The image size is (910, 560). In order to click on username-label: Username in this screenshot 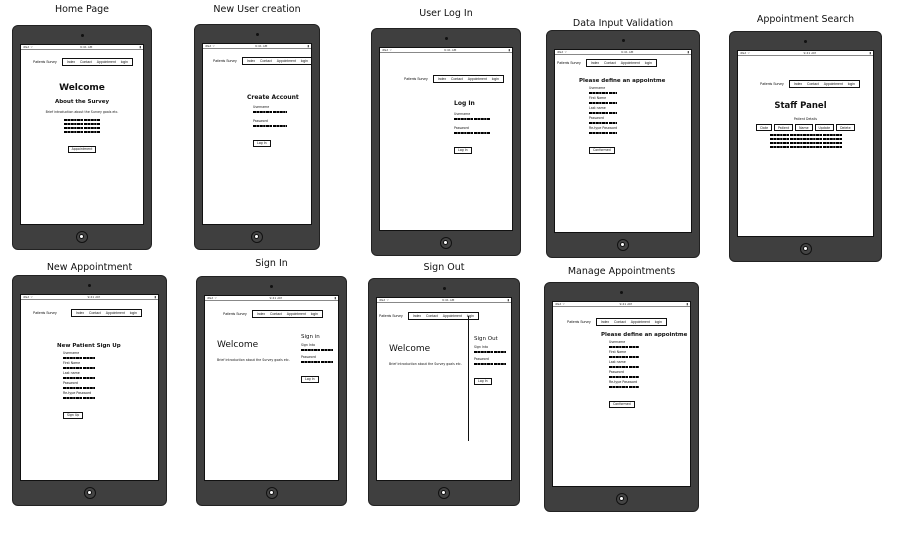, I will do `click(261, 107)`.